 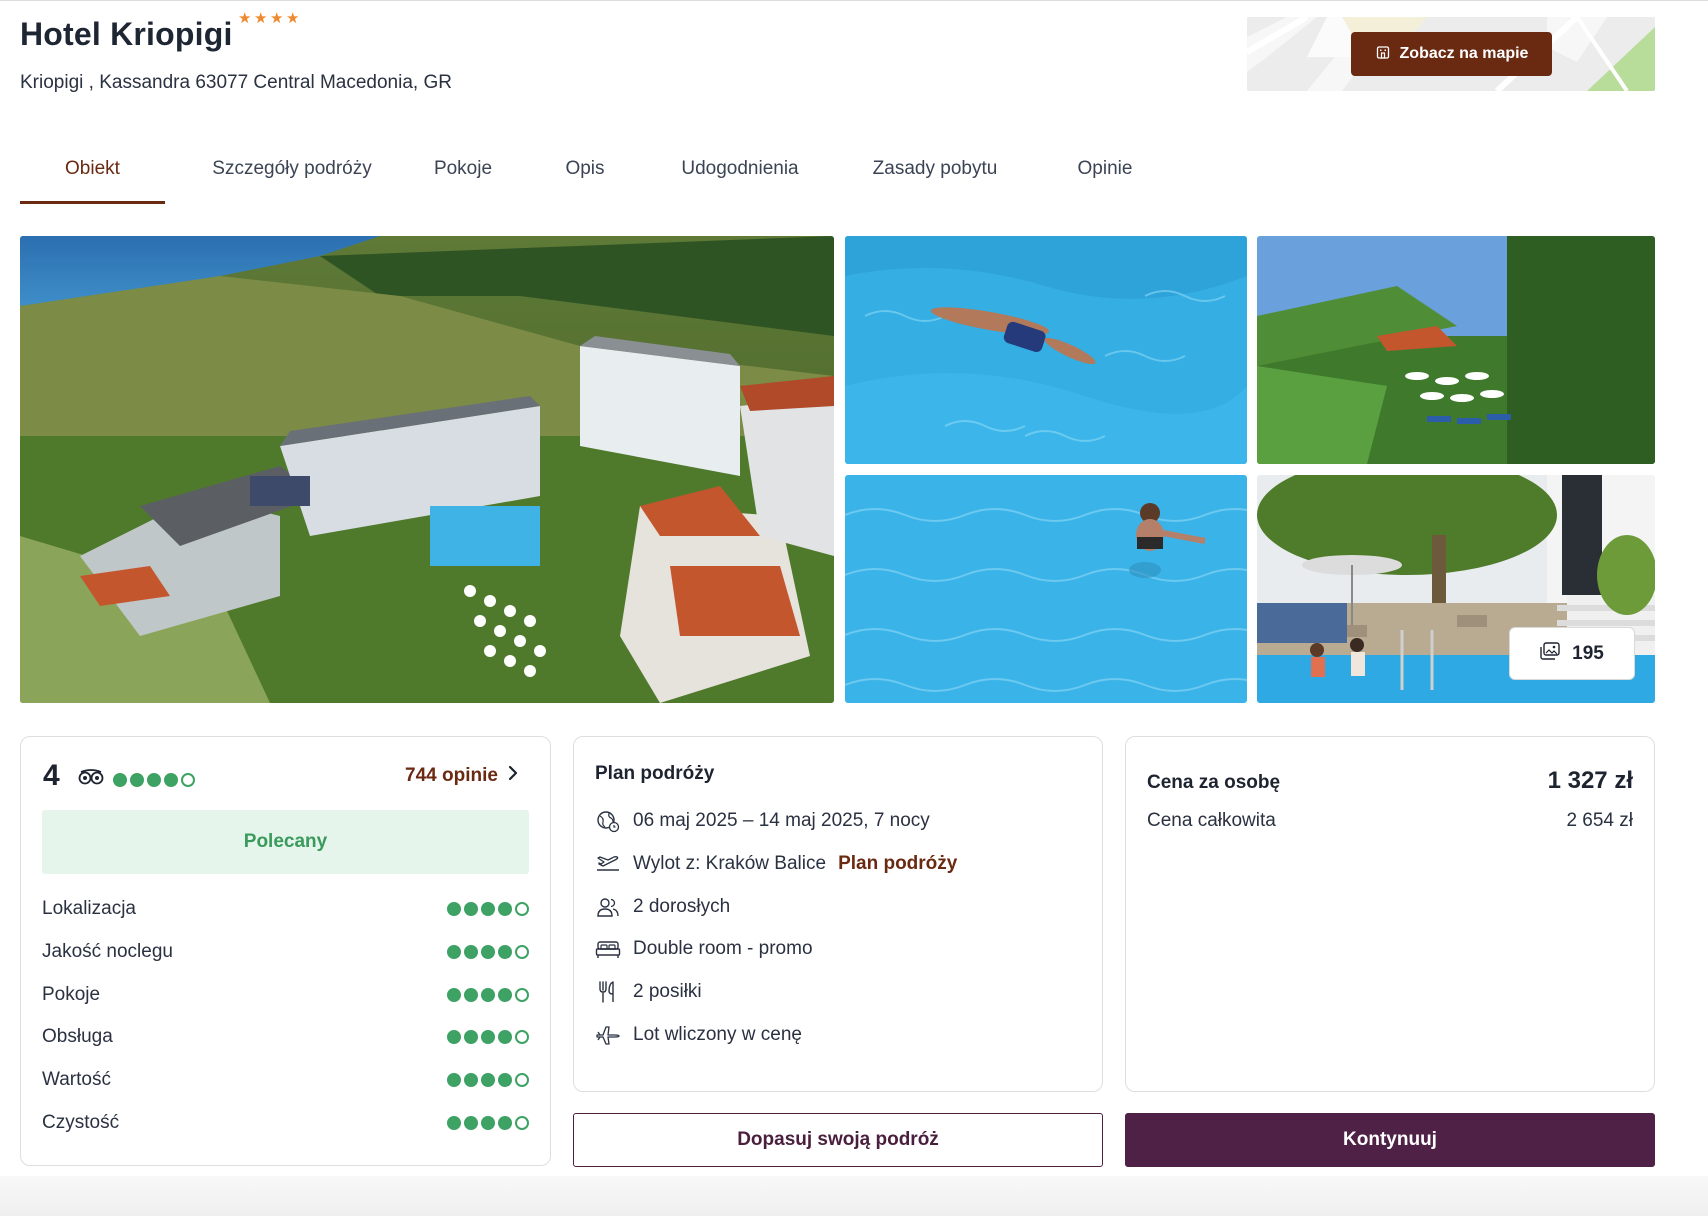 What do you see at coordinates (682, 906) in the screenshot?
I see `plan-travelers: 2 dorosłych` at bounding box center [682, 906].